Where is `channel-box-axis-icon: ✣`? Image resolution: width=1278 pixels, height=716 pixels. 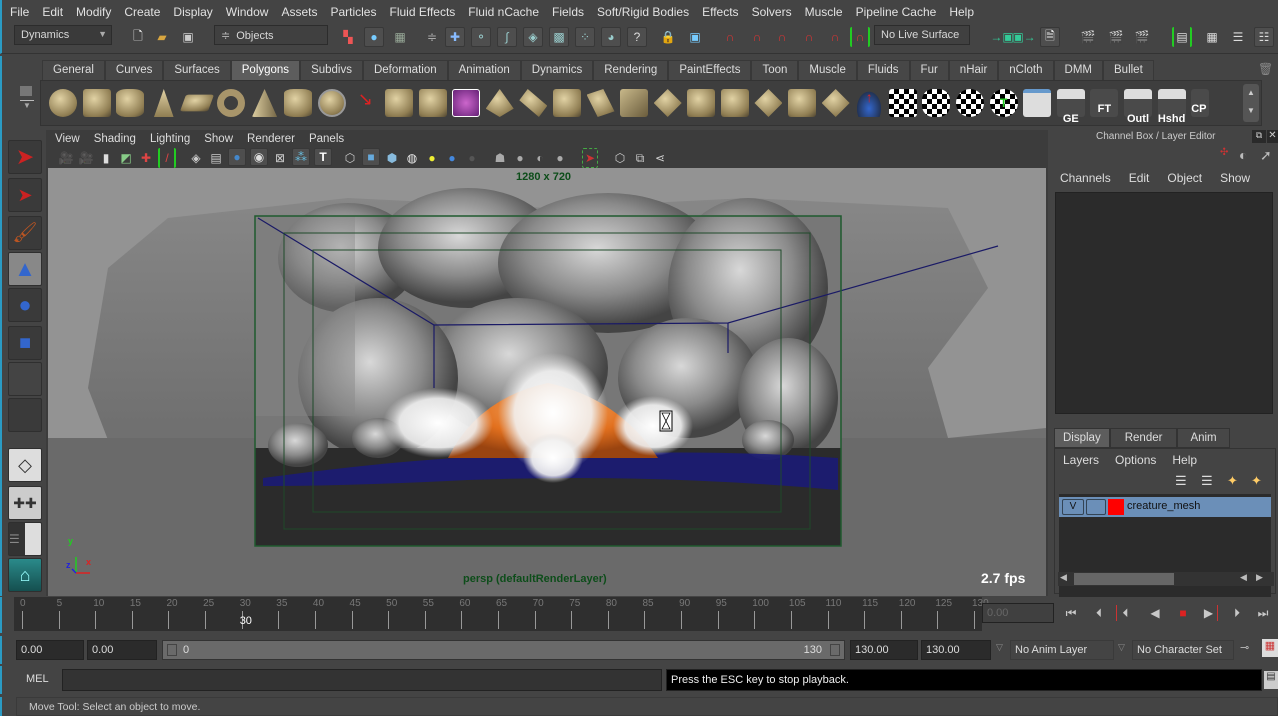 channel-box-axis-icon: ✣ is located at coordinates (1228, 155).